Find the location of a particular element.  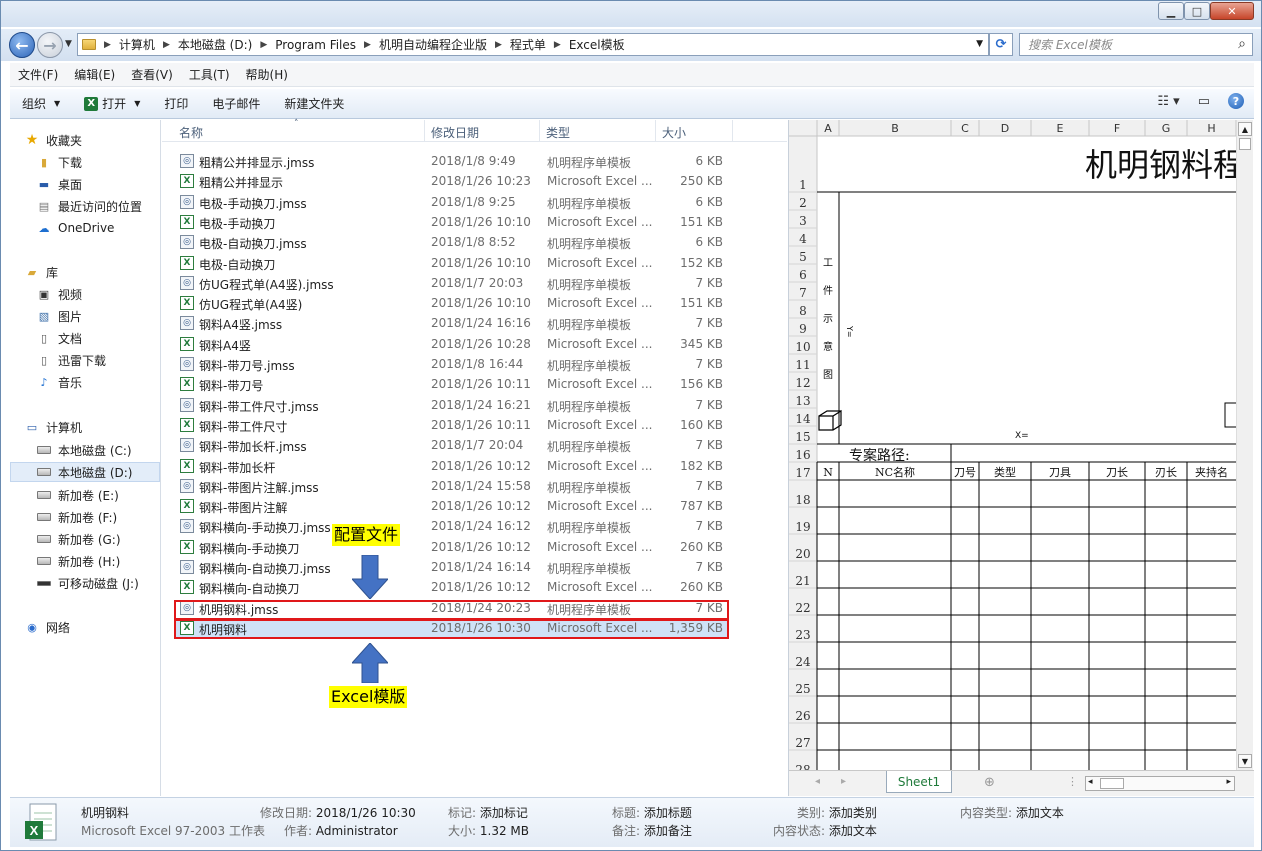

row-number: 5 is located at coordinates (803, 257).